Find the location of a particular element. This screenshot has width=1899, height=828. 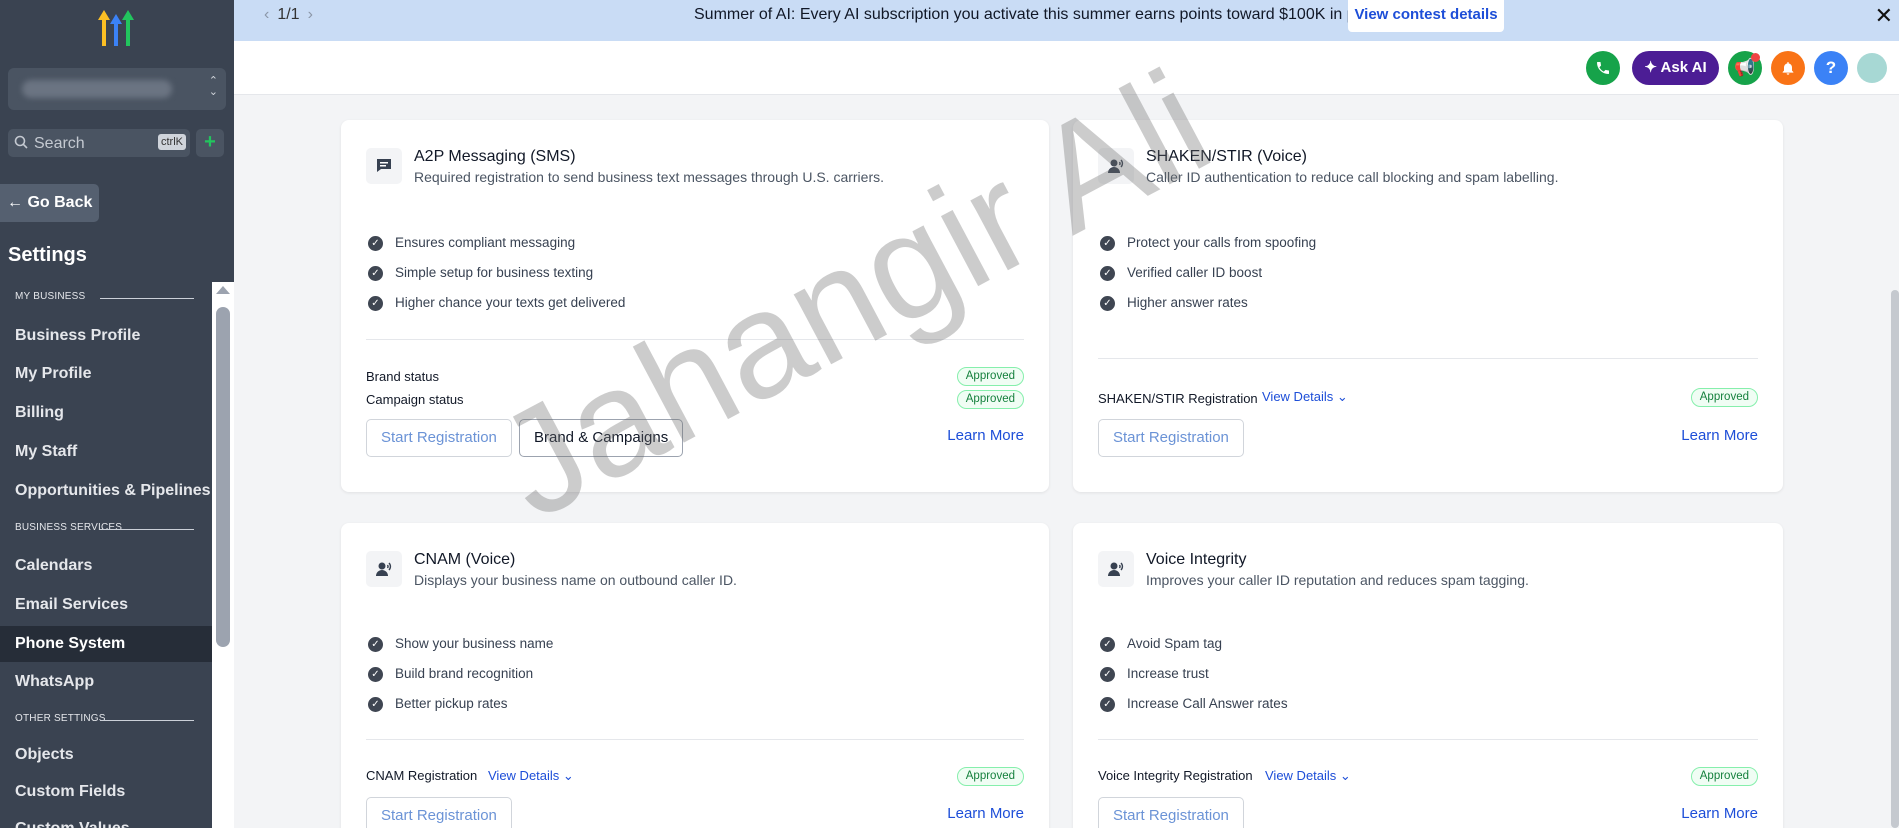

sidebar-item-custom-fields: Custom Fields is located at coordinates (106, 792).